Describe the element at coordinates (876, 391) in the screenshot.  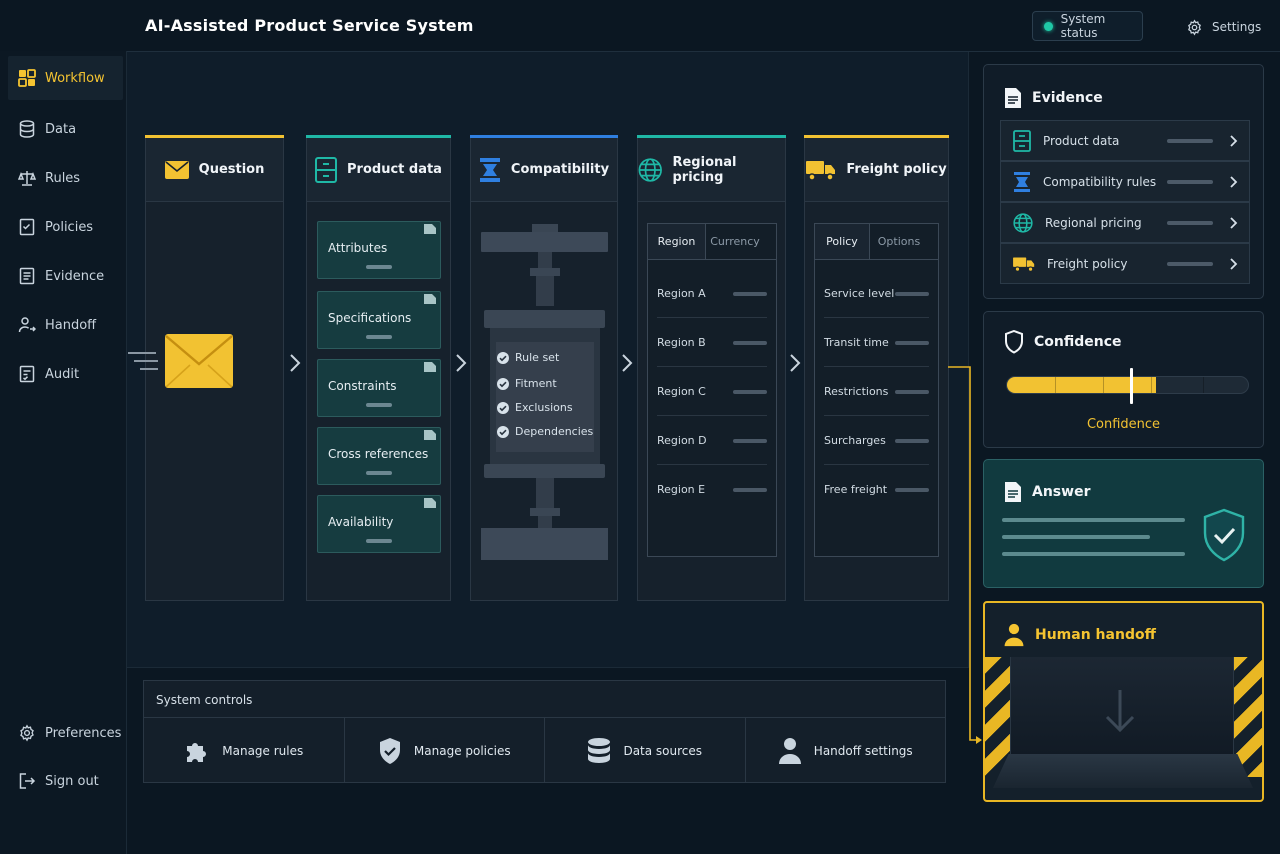
I see `table-row: Restrictions` at that location.